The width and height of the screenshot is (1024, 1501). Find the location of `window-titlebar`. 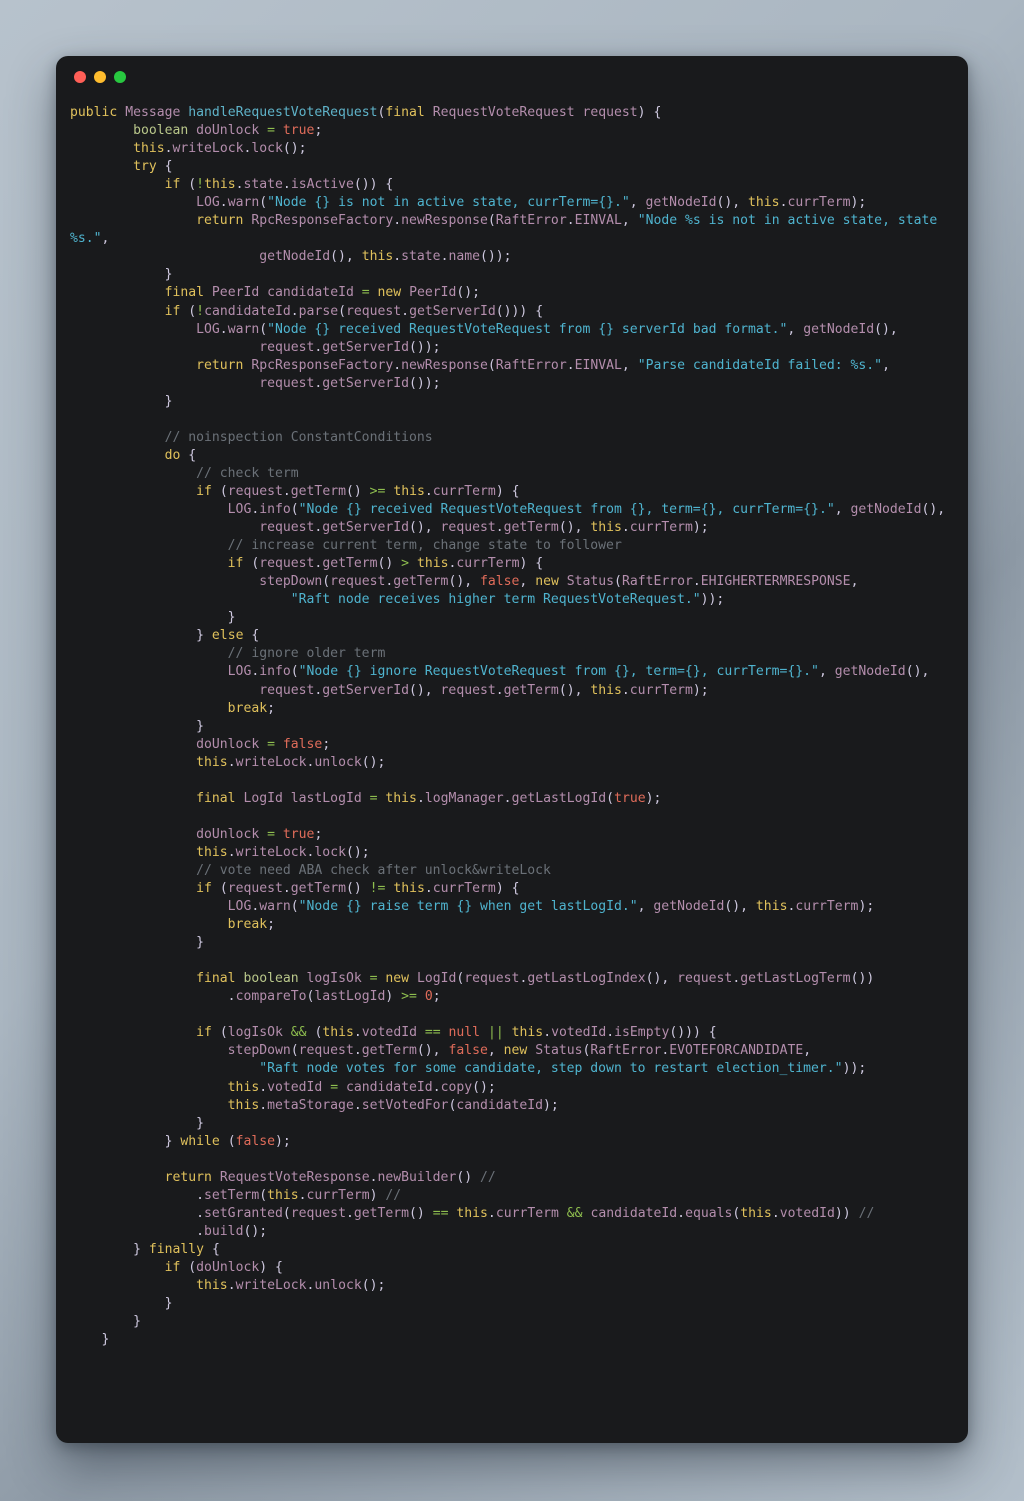

window-titlebar is located at coordinates (512, 77).